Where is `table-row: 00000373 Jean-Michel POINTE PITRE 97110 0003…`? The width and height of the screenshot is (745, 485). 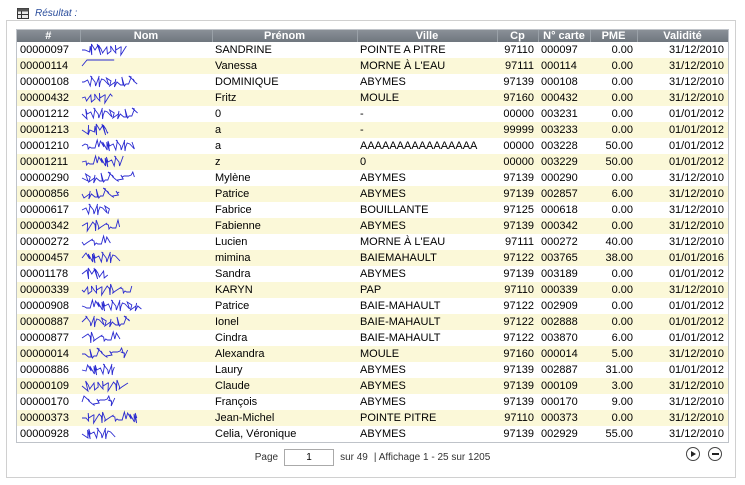
table-row: 00000373 Jean-Michel POINTE PITRE 97110 0003… is located at coordinates (372, 418).